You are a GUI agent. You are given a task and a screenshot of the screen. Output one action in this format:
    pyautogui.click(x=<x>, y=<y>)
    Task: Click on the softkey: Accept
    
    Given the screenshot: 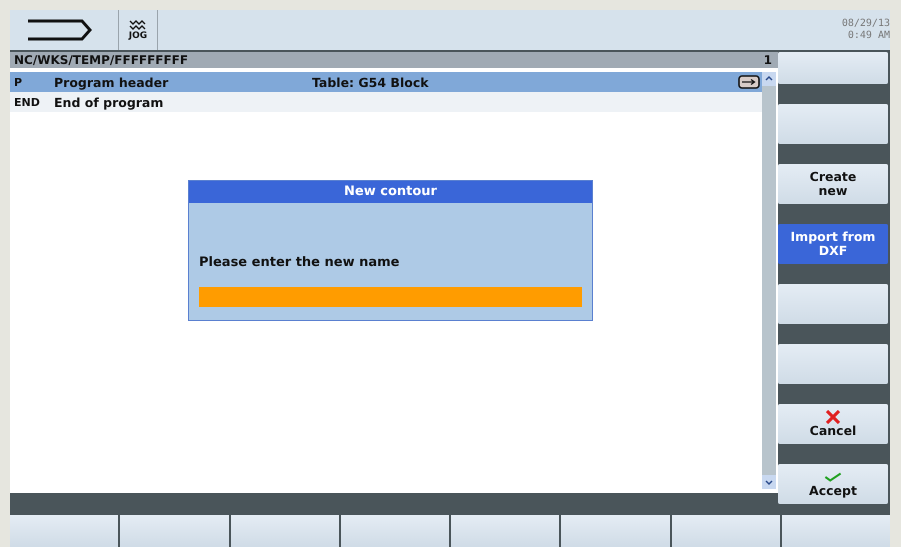 What is the action you would take?
    pyautogui.click(x=833, y=484)
    